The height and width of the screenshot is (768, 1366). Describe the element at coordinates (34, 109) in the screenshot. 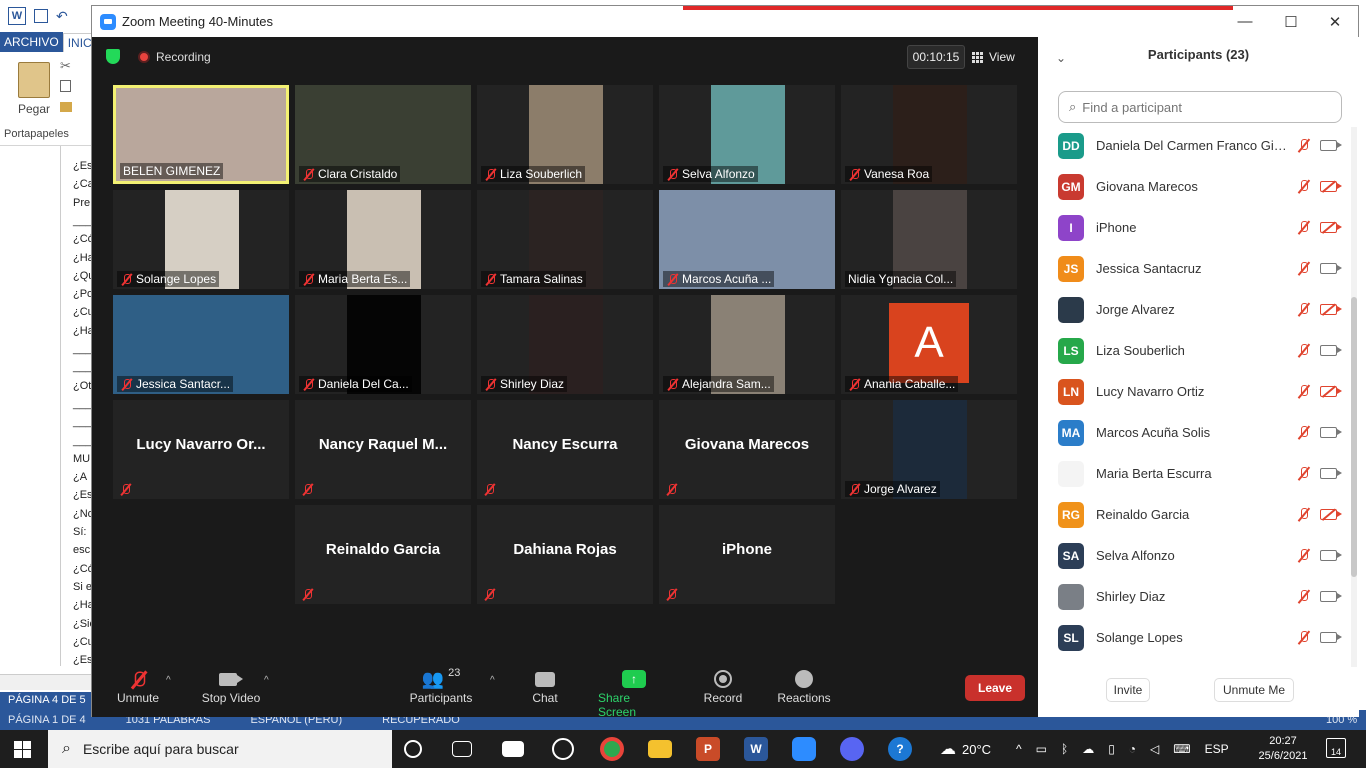

I see `paste-label: Pegar` at that location.